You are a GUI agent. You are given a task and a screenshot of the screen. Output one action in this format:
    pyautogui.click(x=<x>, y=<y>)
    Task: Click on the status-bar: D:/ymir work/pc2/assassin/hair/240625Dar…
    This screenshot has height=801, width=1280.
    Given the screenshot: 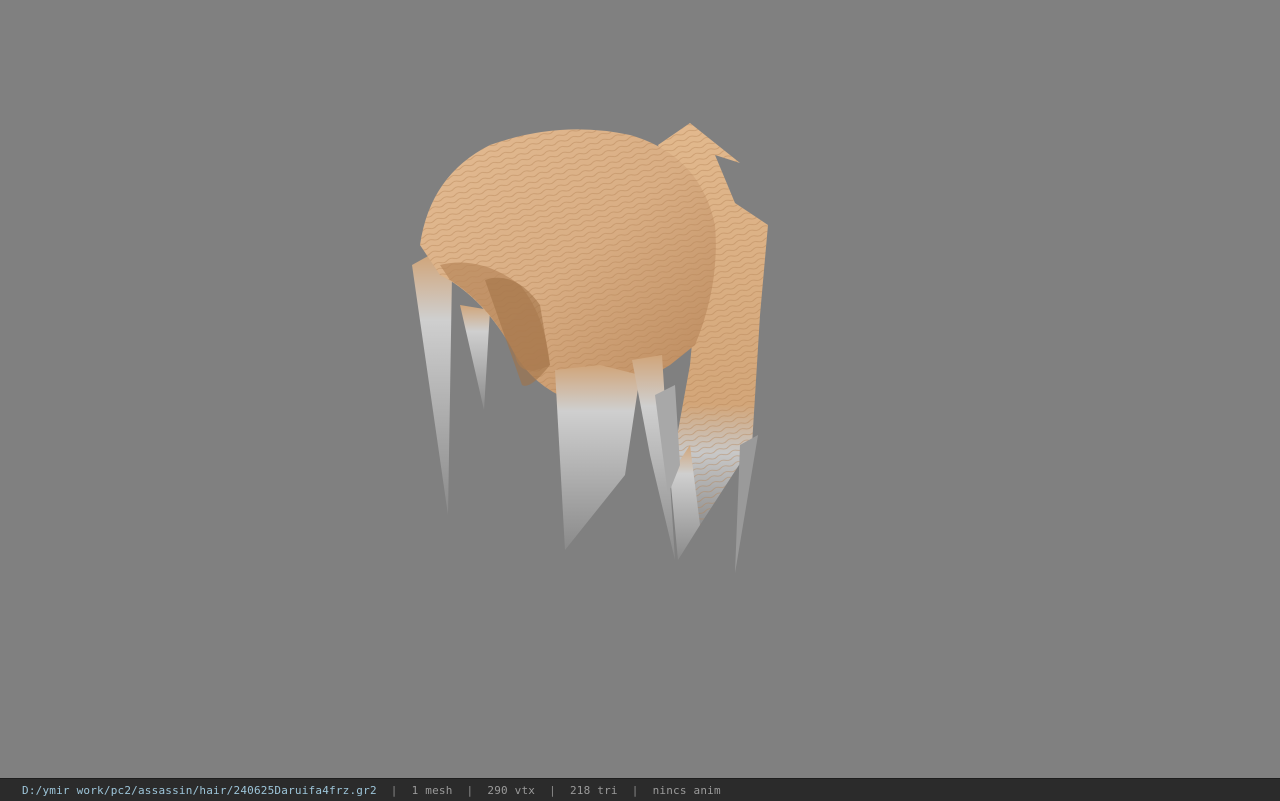 What is the action you would take?
    pyautogui.click(x=640, y=789)
    